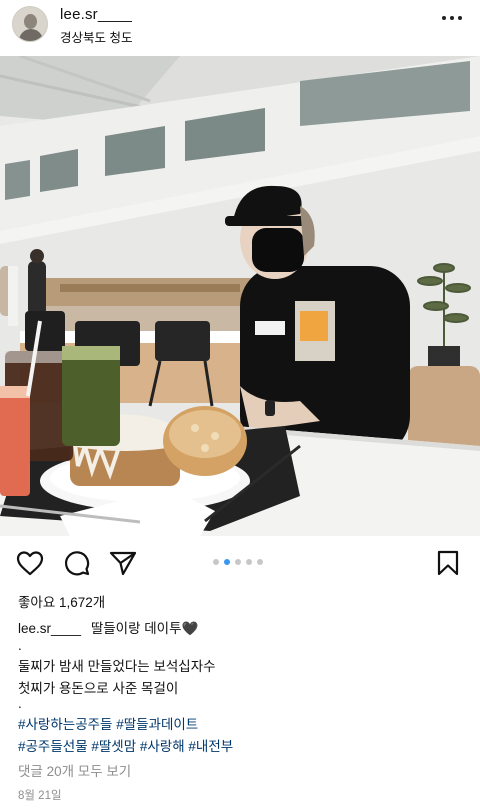 This screenshot has height=810, width=480. What do you see at coordinates (30, 563) in the screenshot?
I see `heart-icon` at bounding box center [30, 563].